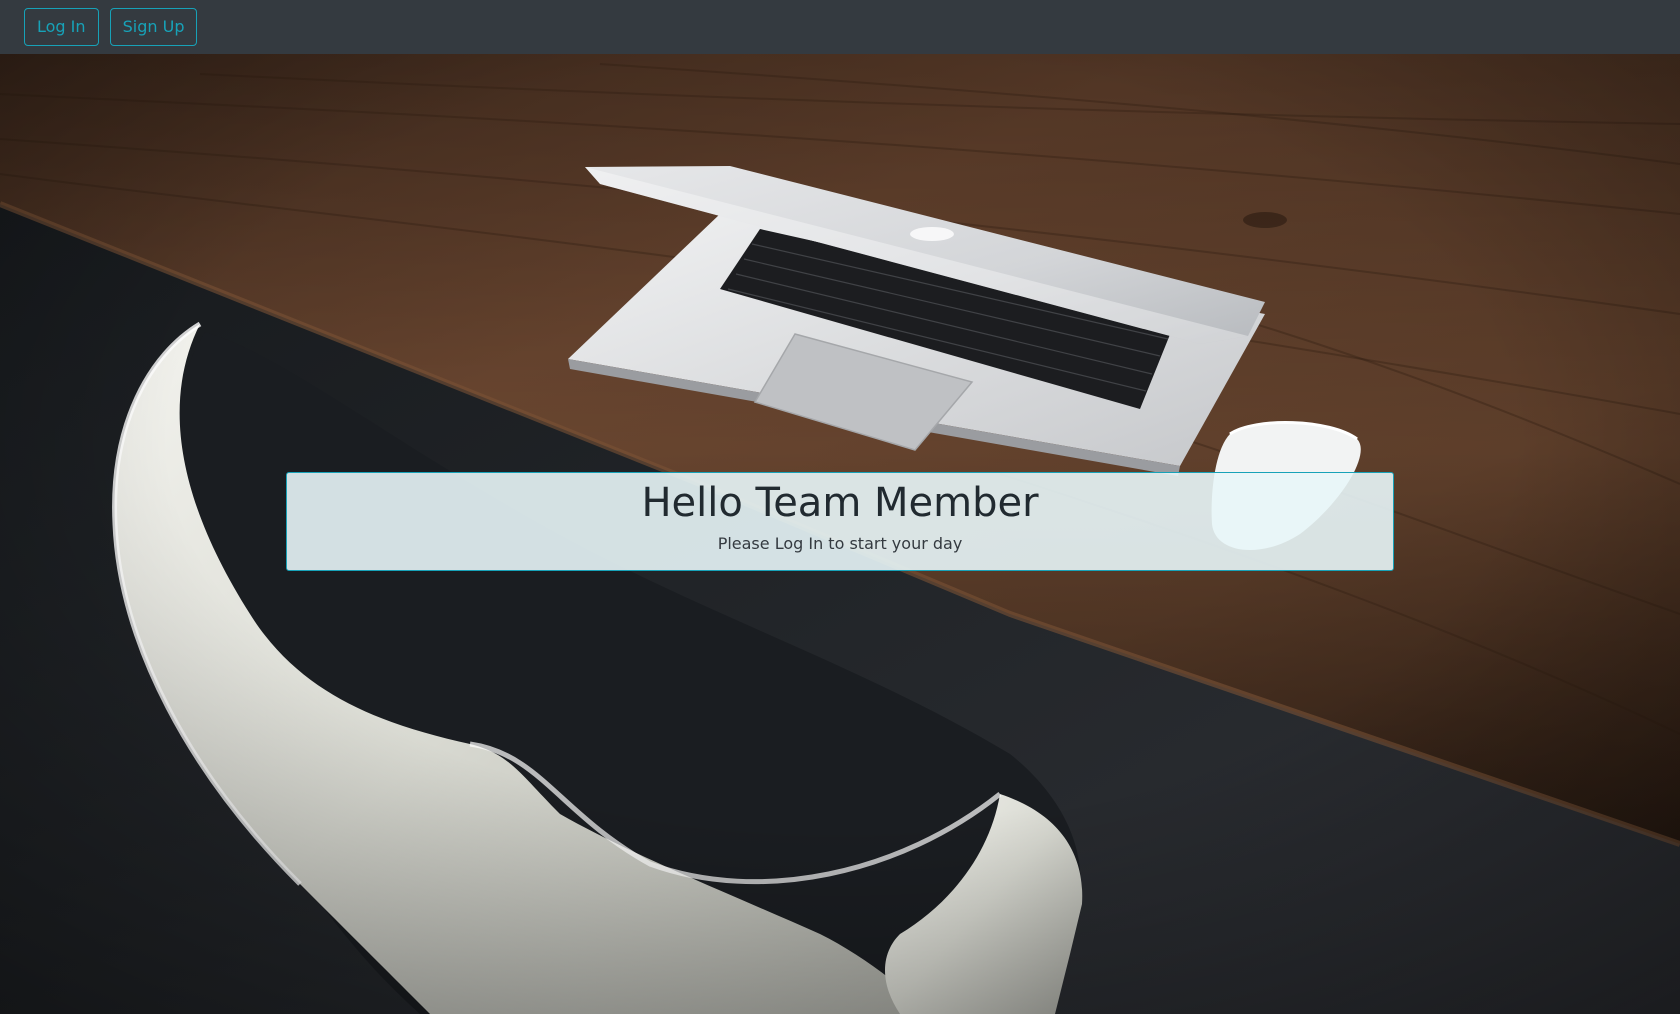 This screenshot has height=1014, width=1680. What do you see at coordinates (153, 27) in the screenshot?
I see `signup-button: Sign Up` at bounding box center [153, 27].